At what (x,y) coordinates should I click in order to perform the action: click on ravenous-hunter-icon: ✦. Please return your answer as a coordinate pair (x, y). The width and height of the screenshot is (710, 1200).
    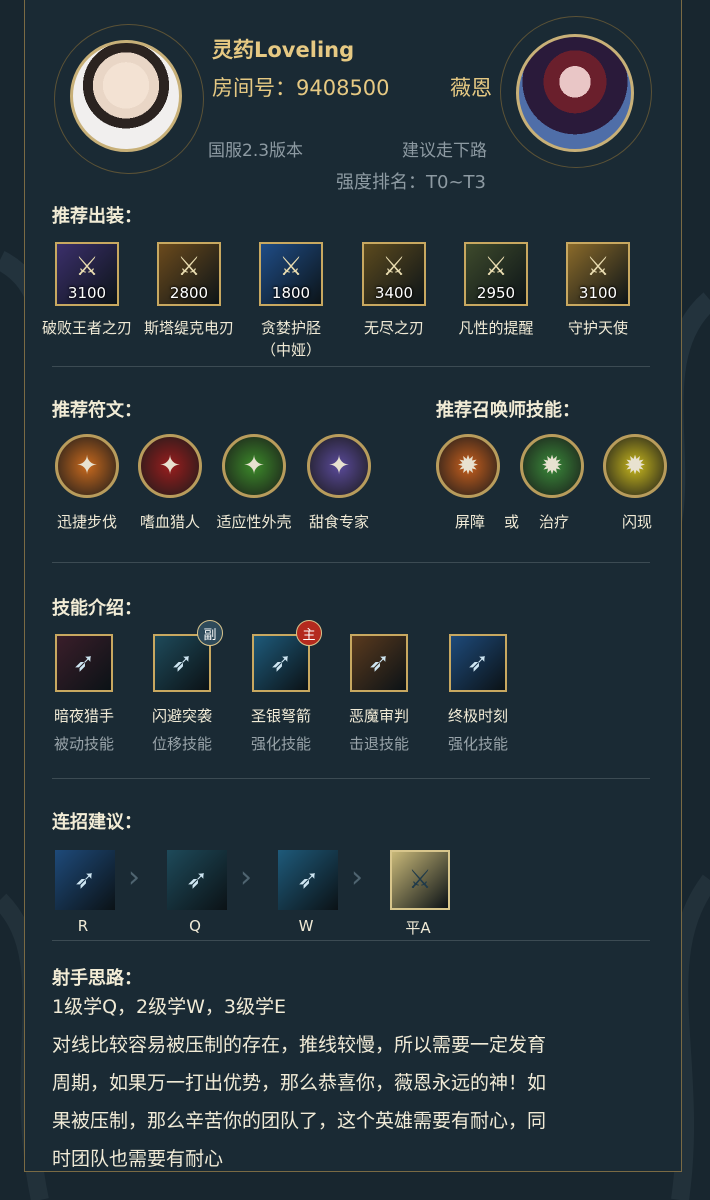
    Looking at the image, I should click on (170, 466).